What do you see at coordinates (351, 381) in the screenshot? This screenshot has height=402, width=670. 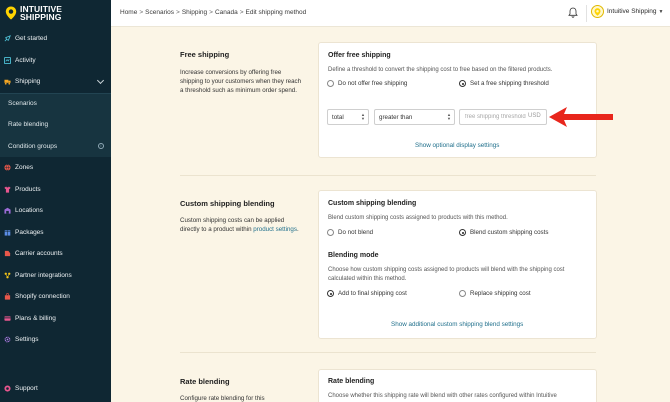 I see `rate-blending-card-title: Rate blending` at bounding box center [351, 381].